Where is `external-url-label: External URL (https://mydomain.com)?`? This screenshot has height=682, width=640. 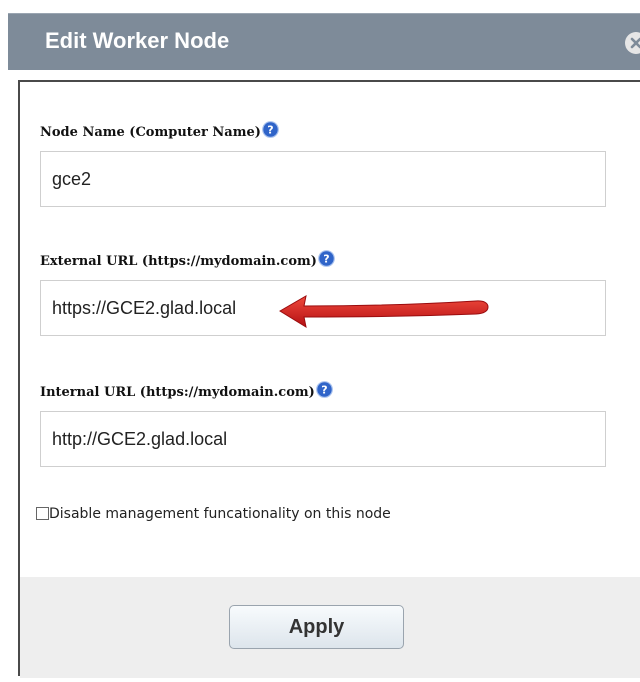 external-url-label: External URL (https://mydomain.com)? is located at coordinates (187, 259).